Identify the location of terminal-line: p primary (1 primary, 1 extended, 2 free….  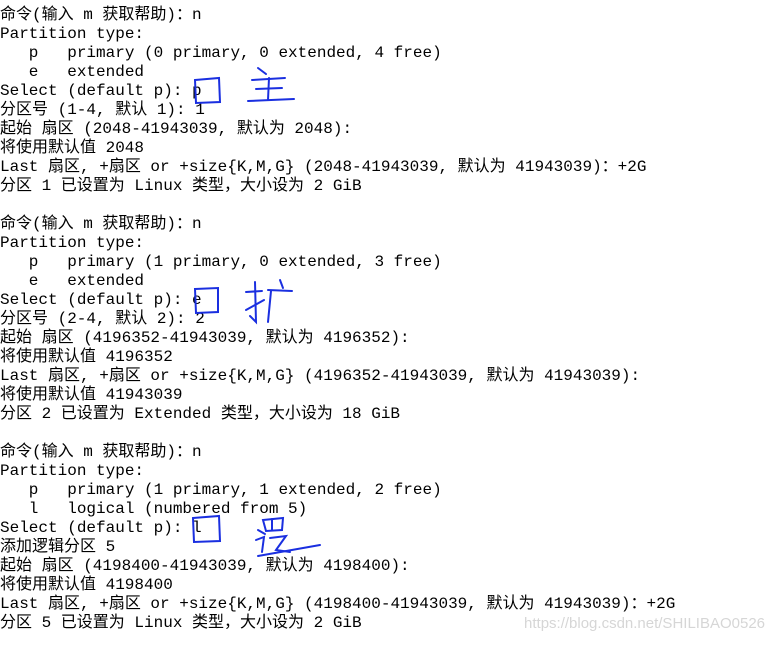
(221, 490).